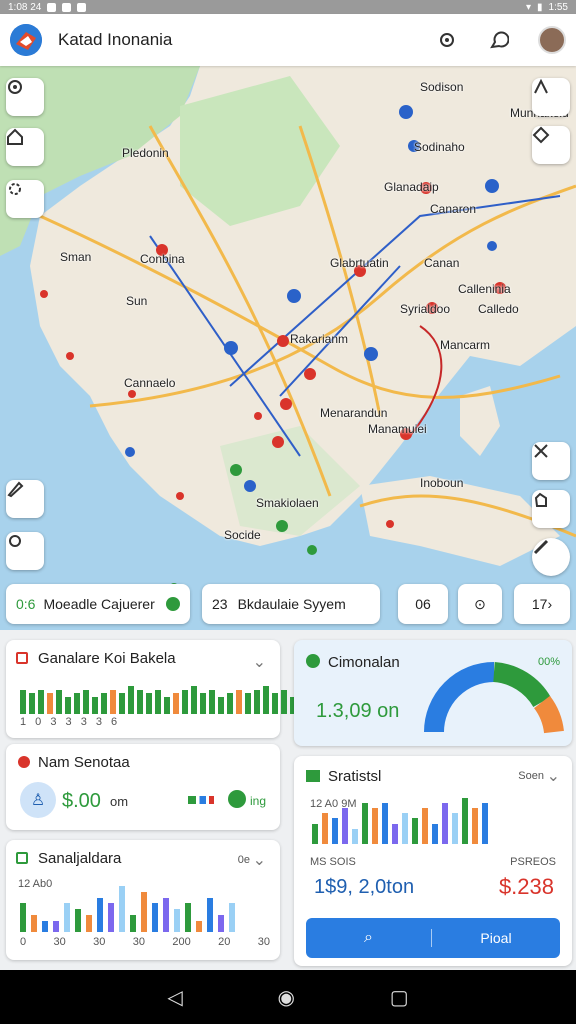  What do you see at coordinates (80, 858) in the screenshot?
I see `card-title: Sanaljaldara` at bounding box center [80, 858].